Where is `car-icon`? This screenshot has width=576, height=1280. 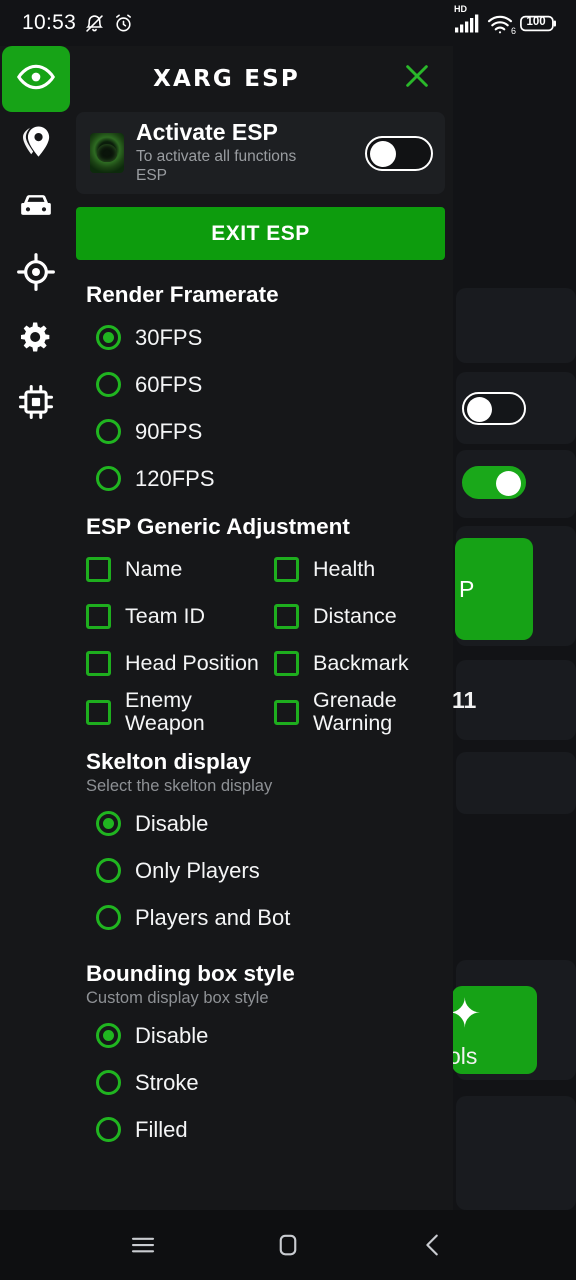
car-icon is located at coordinates (36, 209).